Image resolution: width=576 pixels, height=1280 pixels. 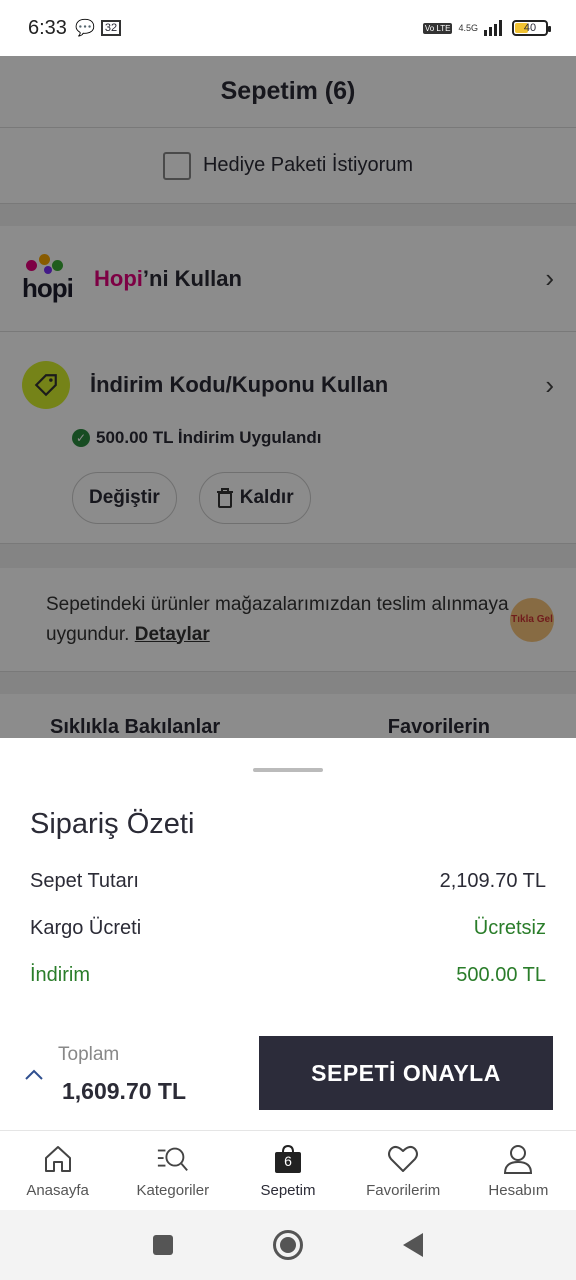 I want to click on battery-level: 40, so click(x=530, y=28).